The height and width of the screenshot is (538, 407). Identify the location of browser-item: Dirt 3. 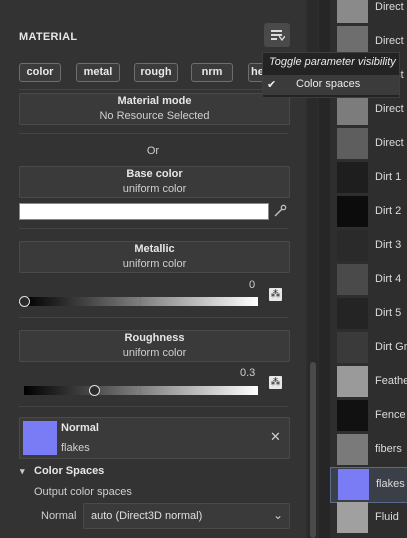
(368, 246).